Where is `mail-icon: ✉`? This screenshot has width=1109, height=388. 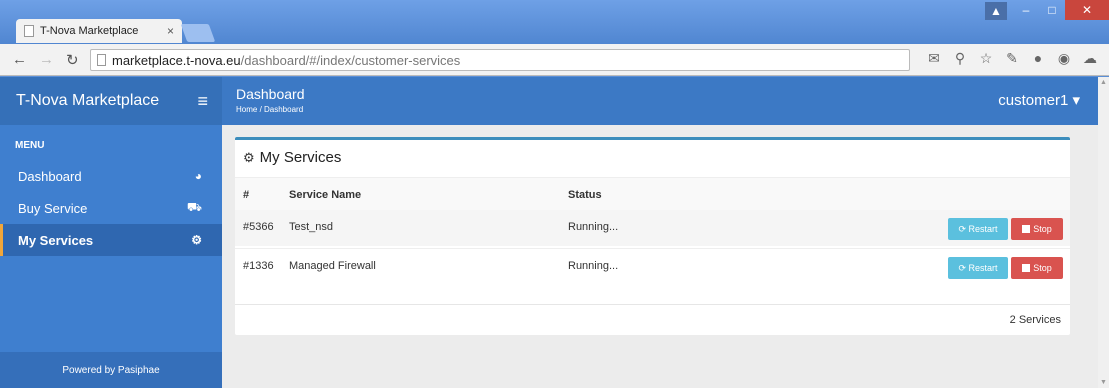 mail-icon: ✉ is located at coordinates (934, 58).